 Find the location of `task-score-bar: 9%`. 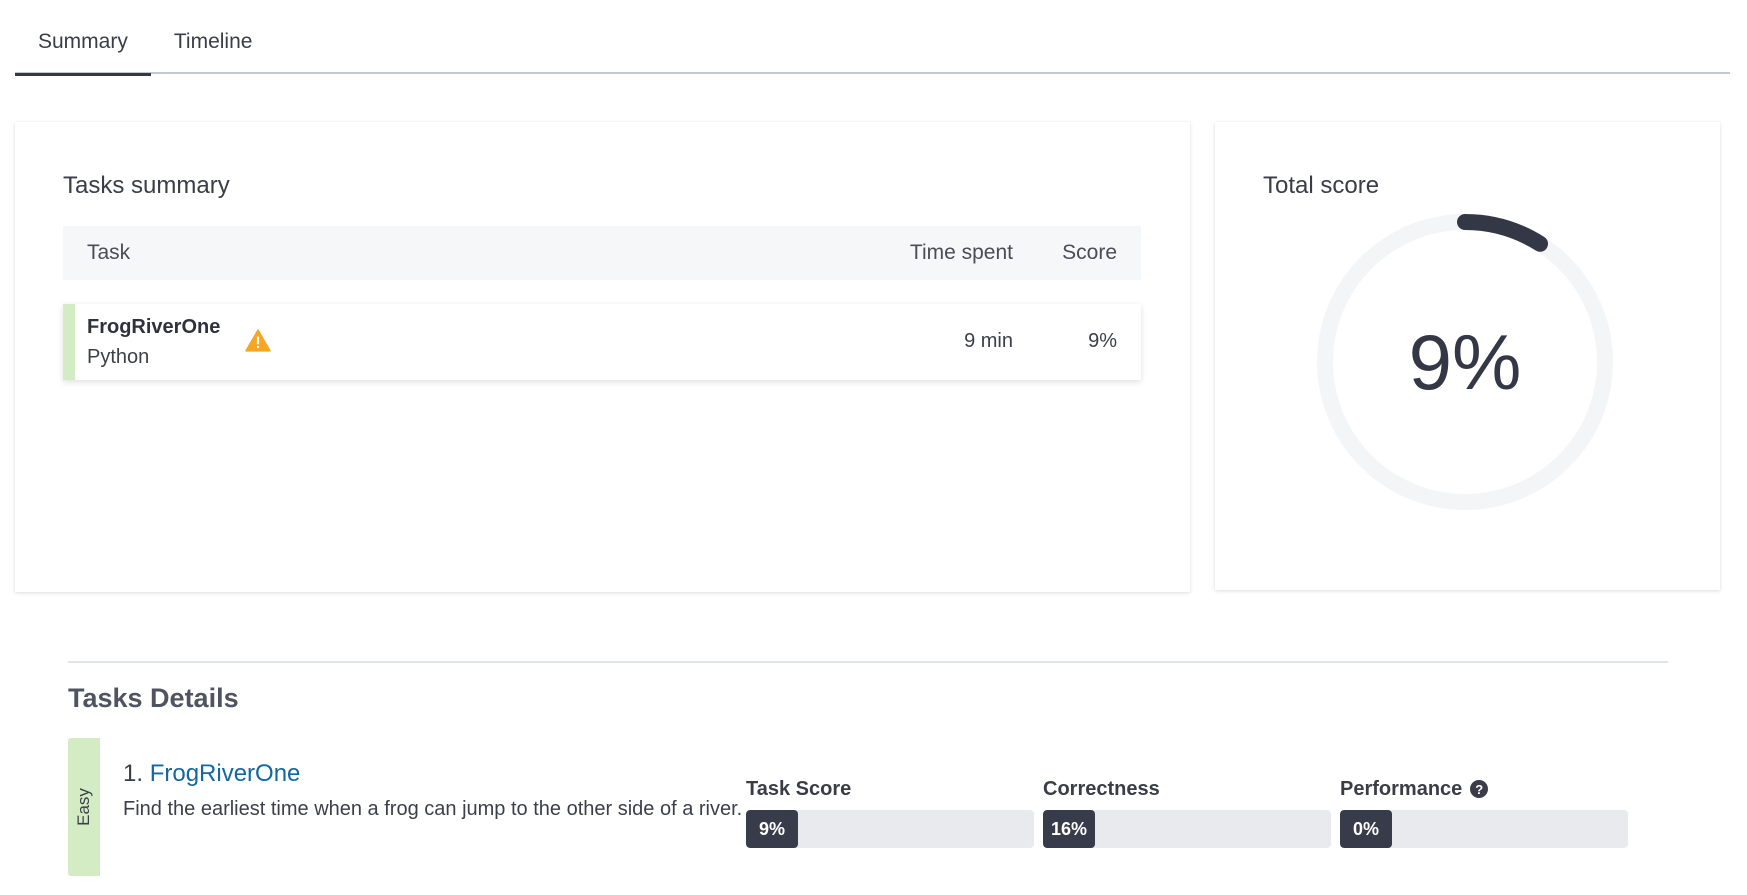

task-score-bar: 9% is located at coordinates (890, 829).